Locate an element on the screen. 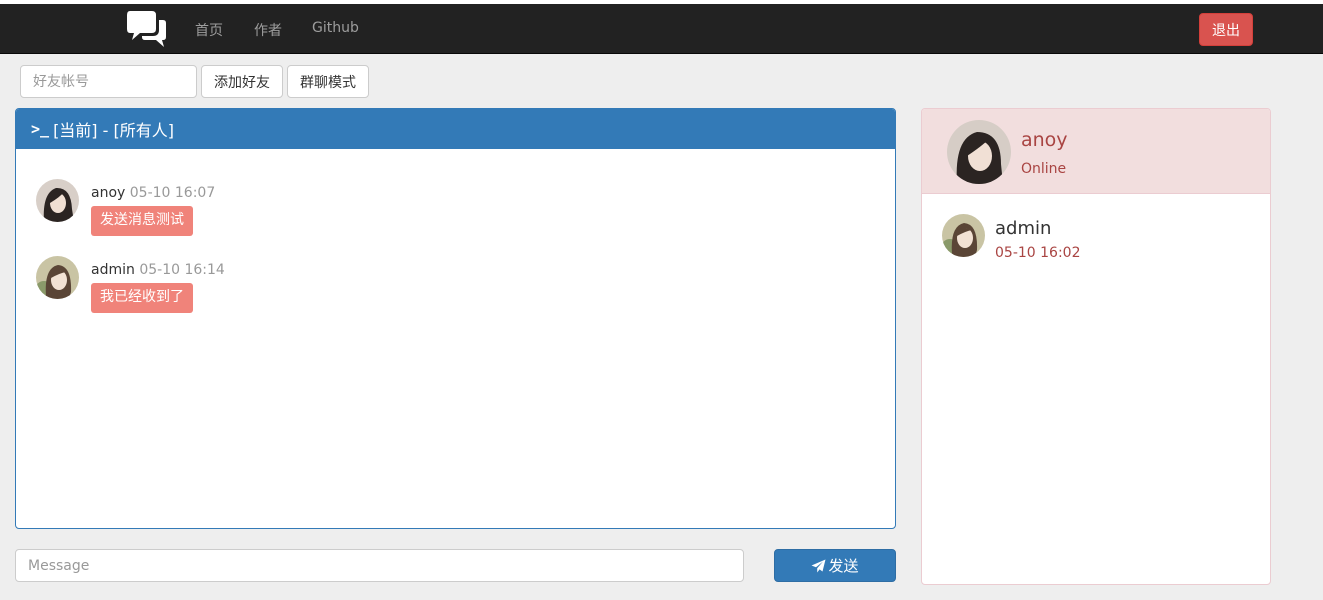  message-author: anoy is located at coordinates (108, 193).